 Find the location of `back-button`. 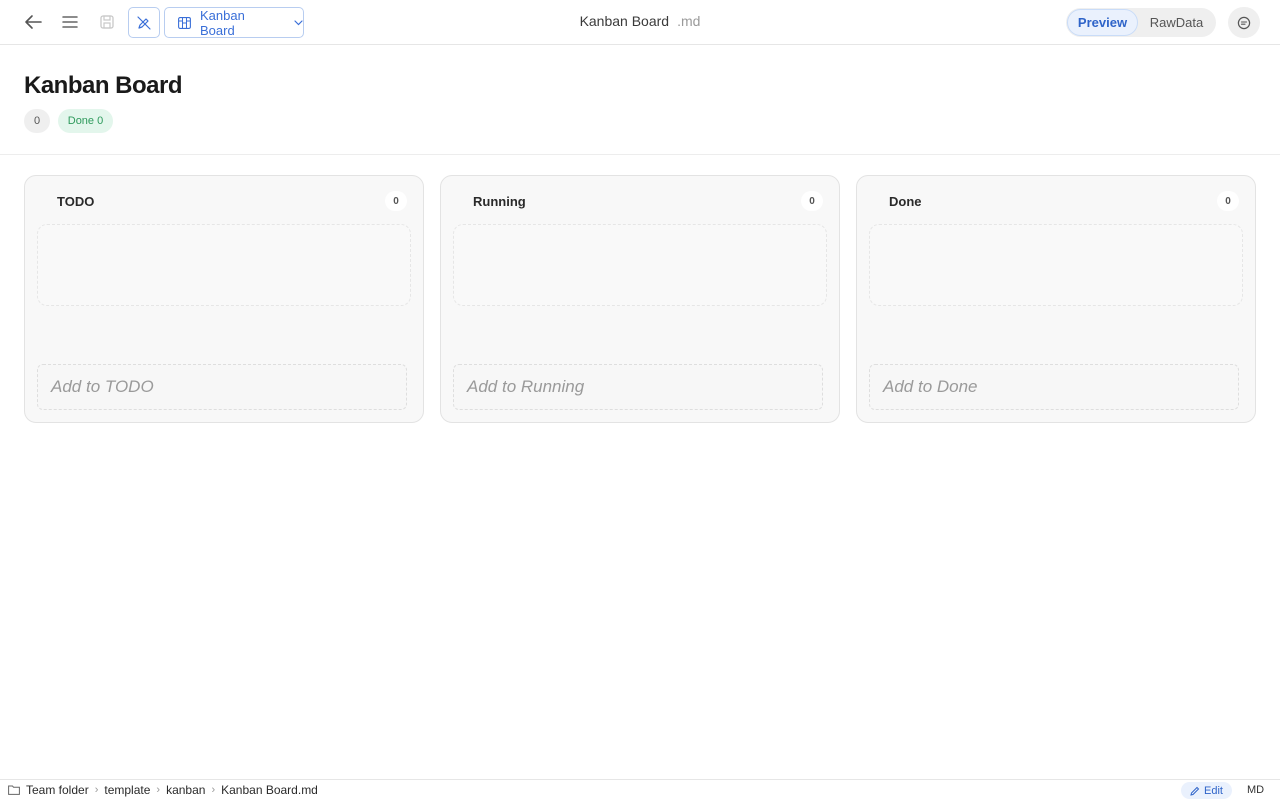

back-button is located at coordinates (33, 22).